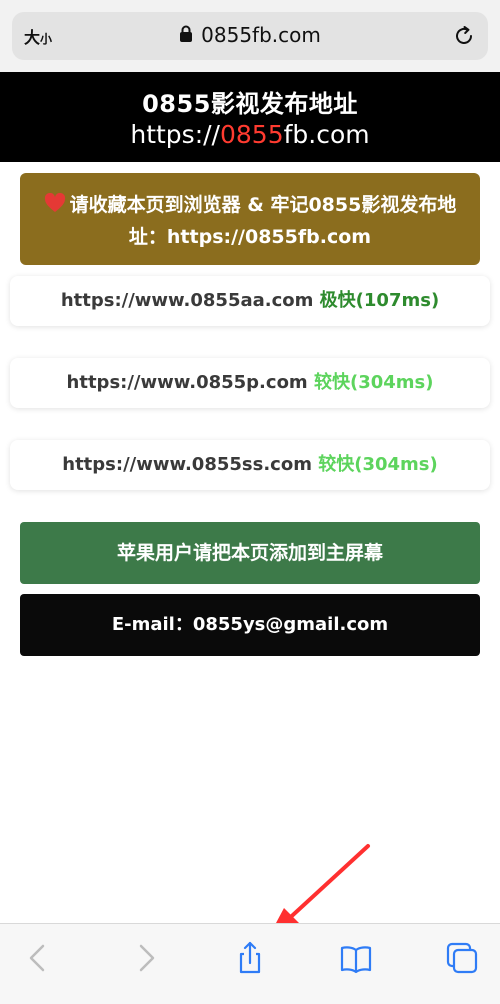  I want to click on url-text: 0855fb.com, so click(261, 35).